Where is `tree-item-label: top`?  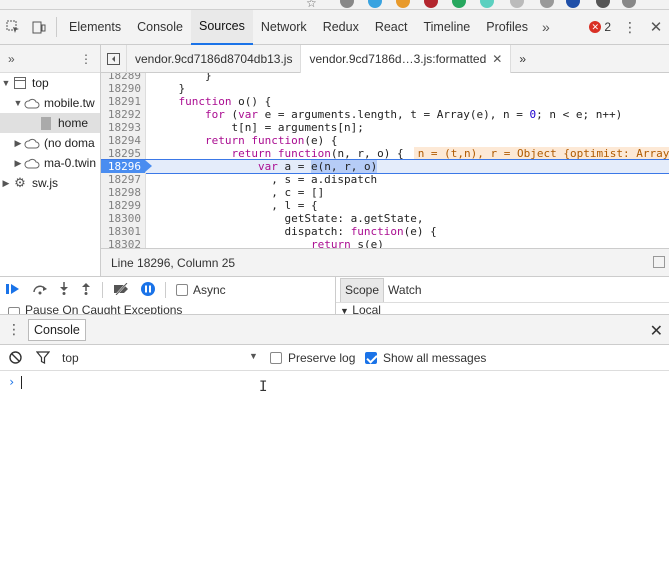 tree-item-label: top is located at coordinates (40, 83).